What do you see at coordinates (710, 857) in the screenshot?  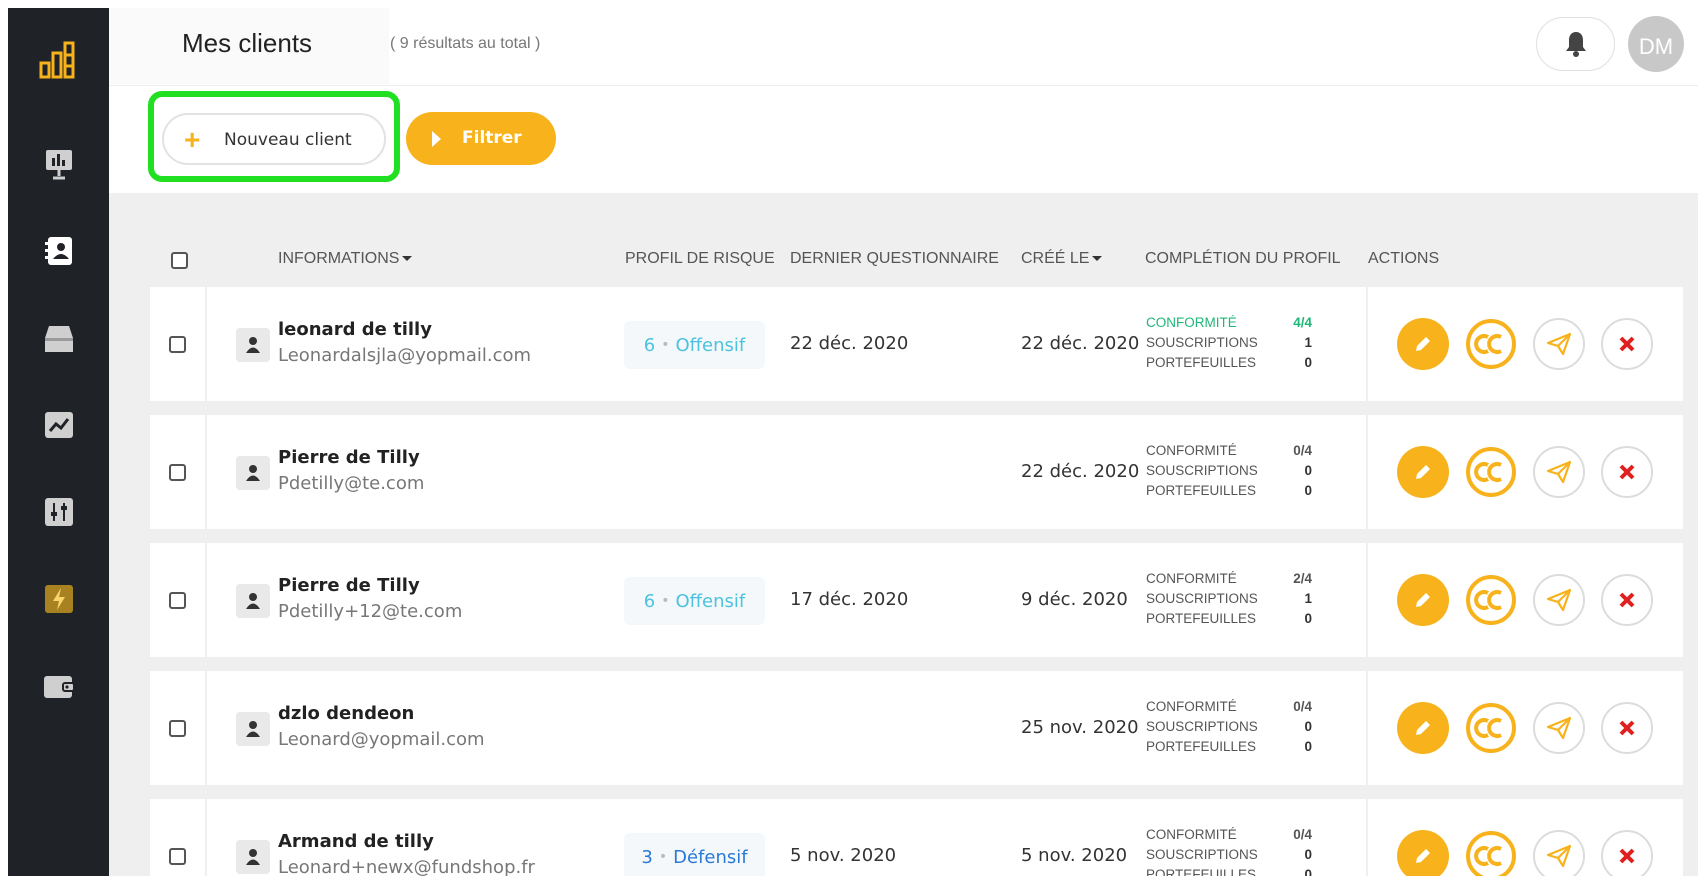 I see `risk-label: Défensif` at bounding box center [710, 857].